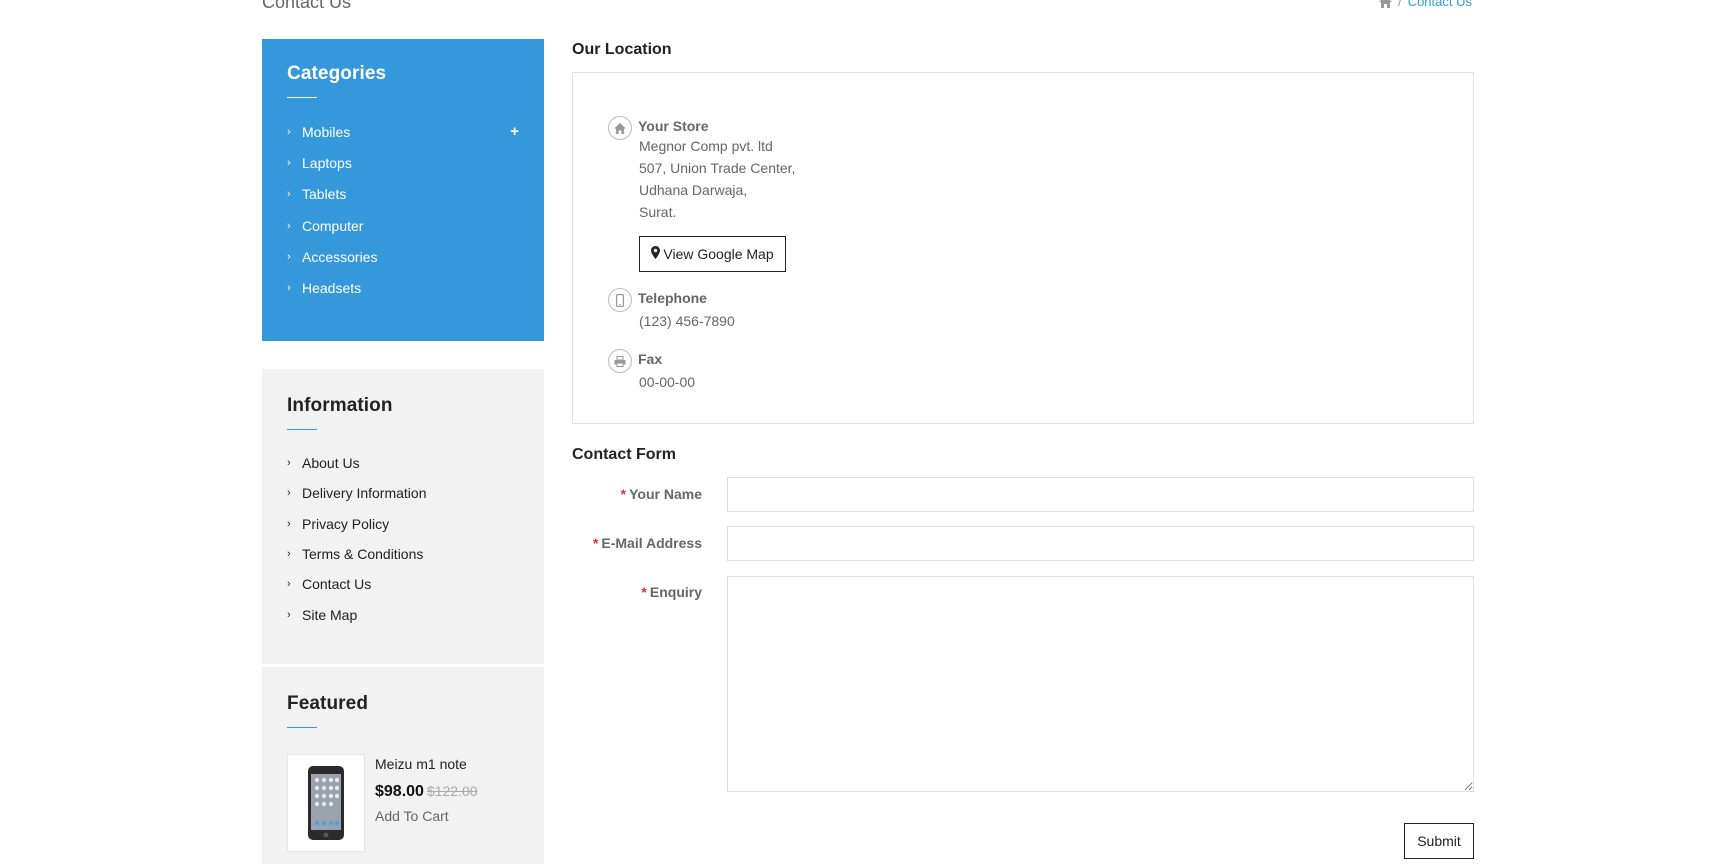 The image size is (1724, 864). What do you see at coordinates (718, 254) in the screenshot?
I see `map-button-label: View Google Map` at bounding box center [718, 254].